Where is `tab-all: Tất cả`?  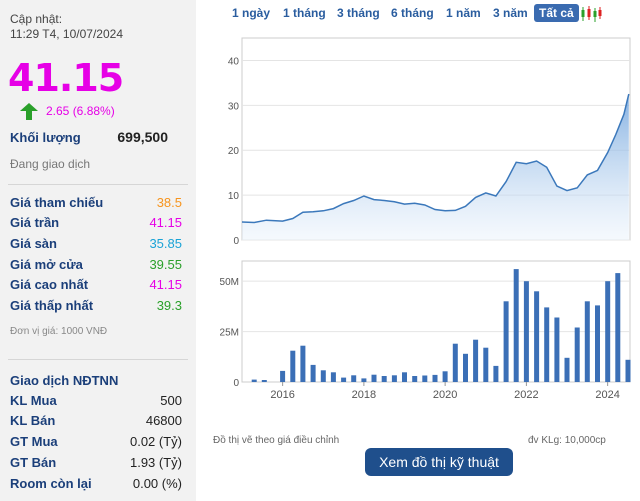
tab-all: Tất cả is located at coordinates (556, 13).